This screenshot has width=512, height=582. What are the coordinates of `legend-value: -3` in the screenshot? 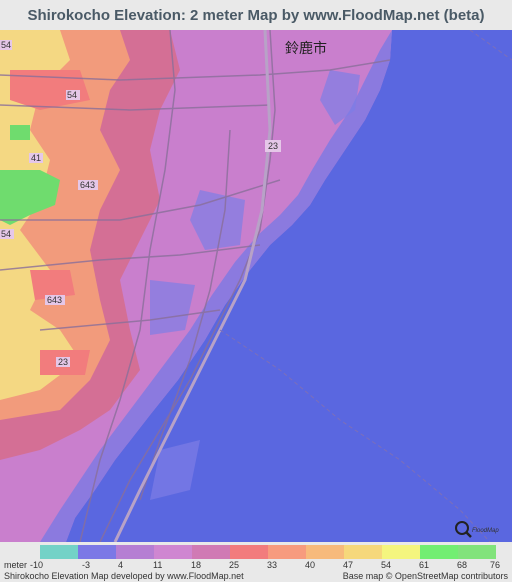 It's located at (86, 565).